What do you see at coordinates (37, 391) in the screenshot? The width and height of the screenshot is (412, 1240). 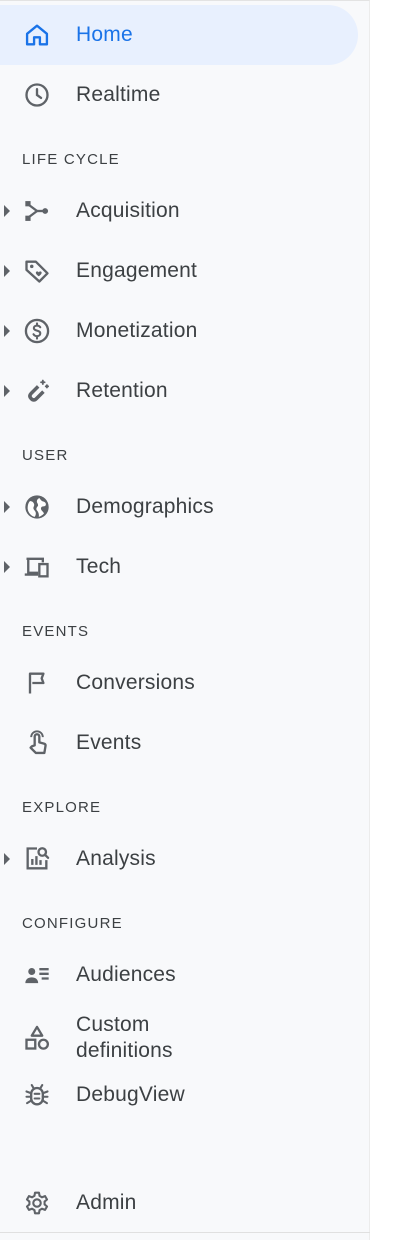 I see `magnet-icon` at bounding box center [37, 391].